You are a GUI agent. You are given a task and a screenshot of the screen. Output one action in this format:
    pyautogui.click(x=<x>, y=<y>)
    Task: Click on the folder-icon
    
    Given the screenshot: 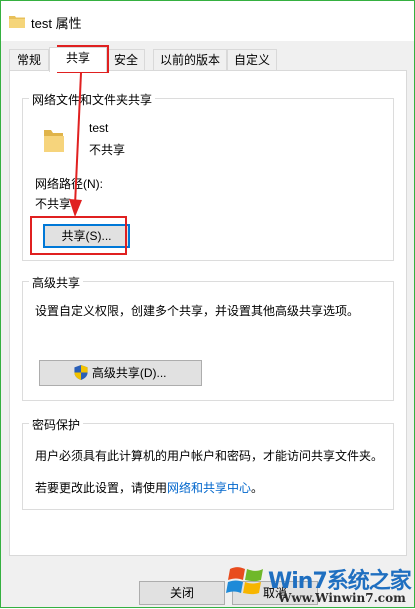 What is the action you would take?
    pyautogui.click(x=17, y=22)
    